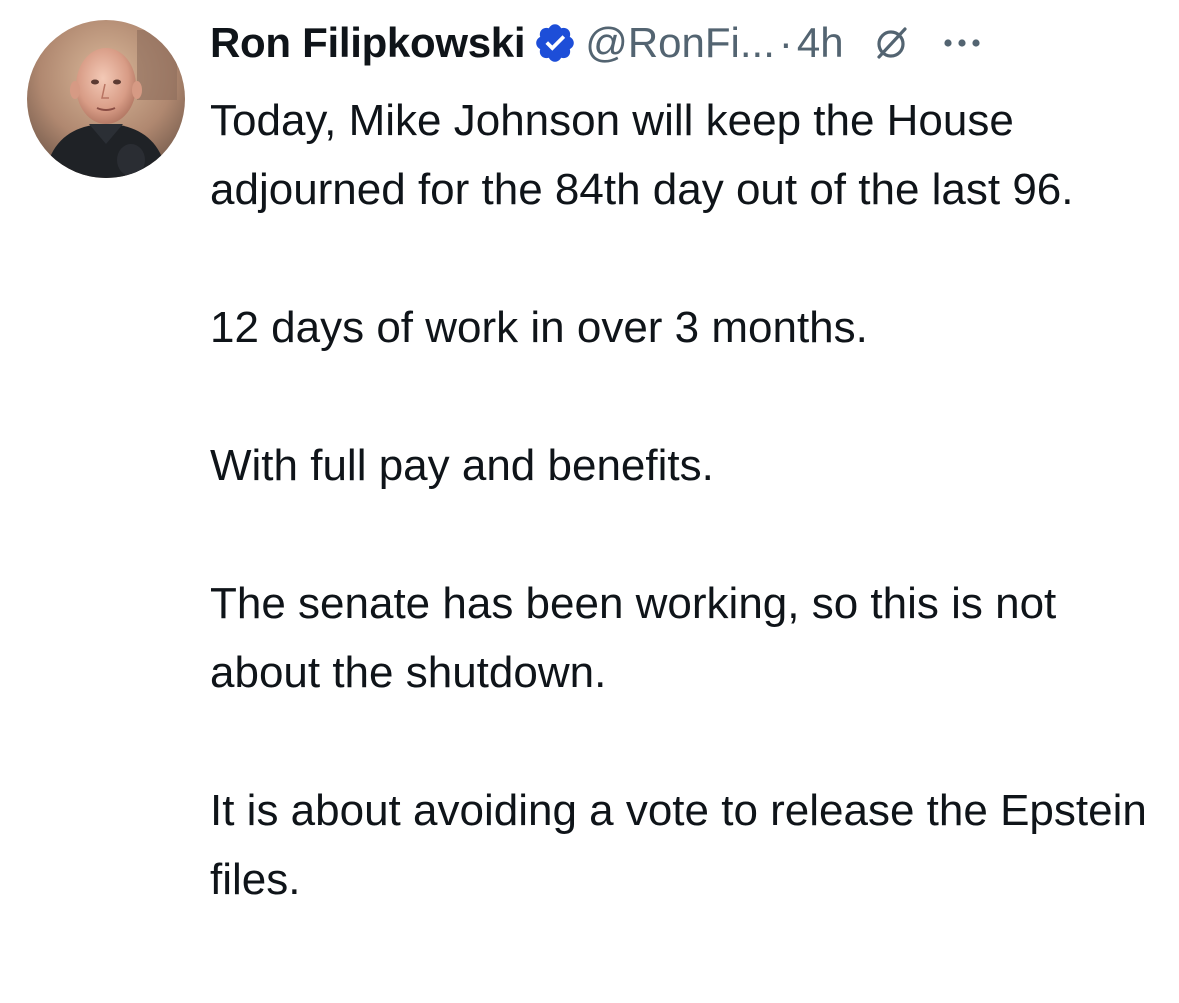  I want to click on grok-icon, so click(892, 43).